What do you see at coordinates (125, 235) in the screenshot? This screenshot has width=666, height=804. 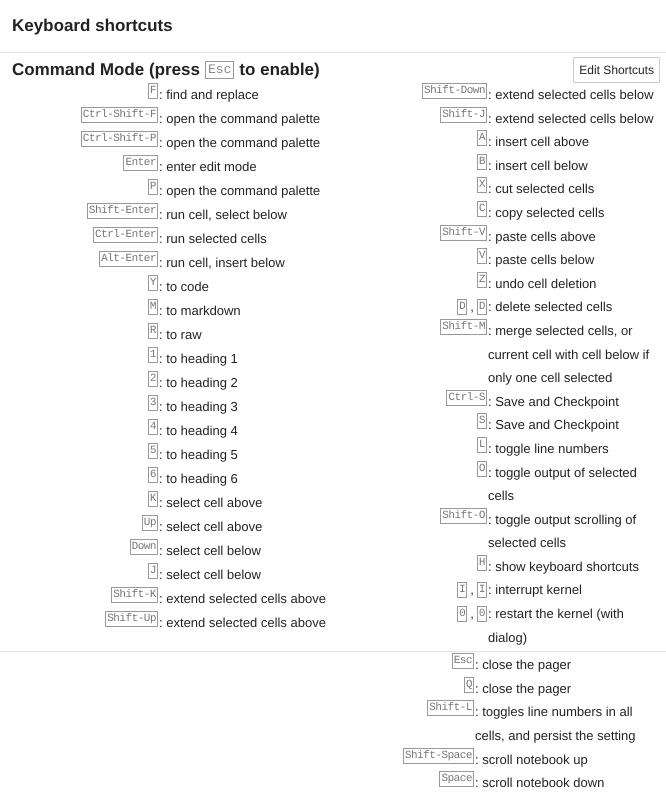 I see `key-label: Ctrl-Enter` at bounding box center [125, 235].